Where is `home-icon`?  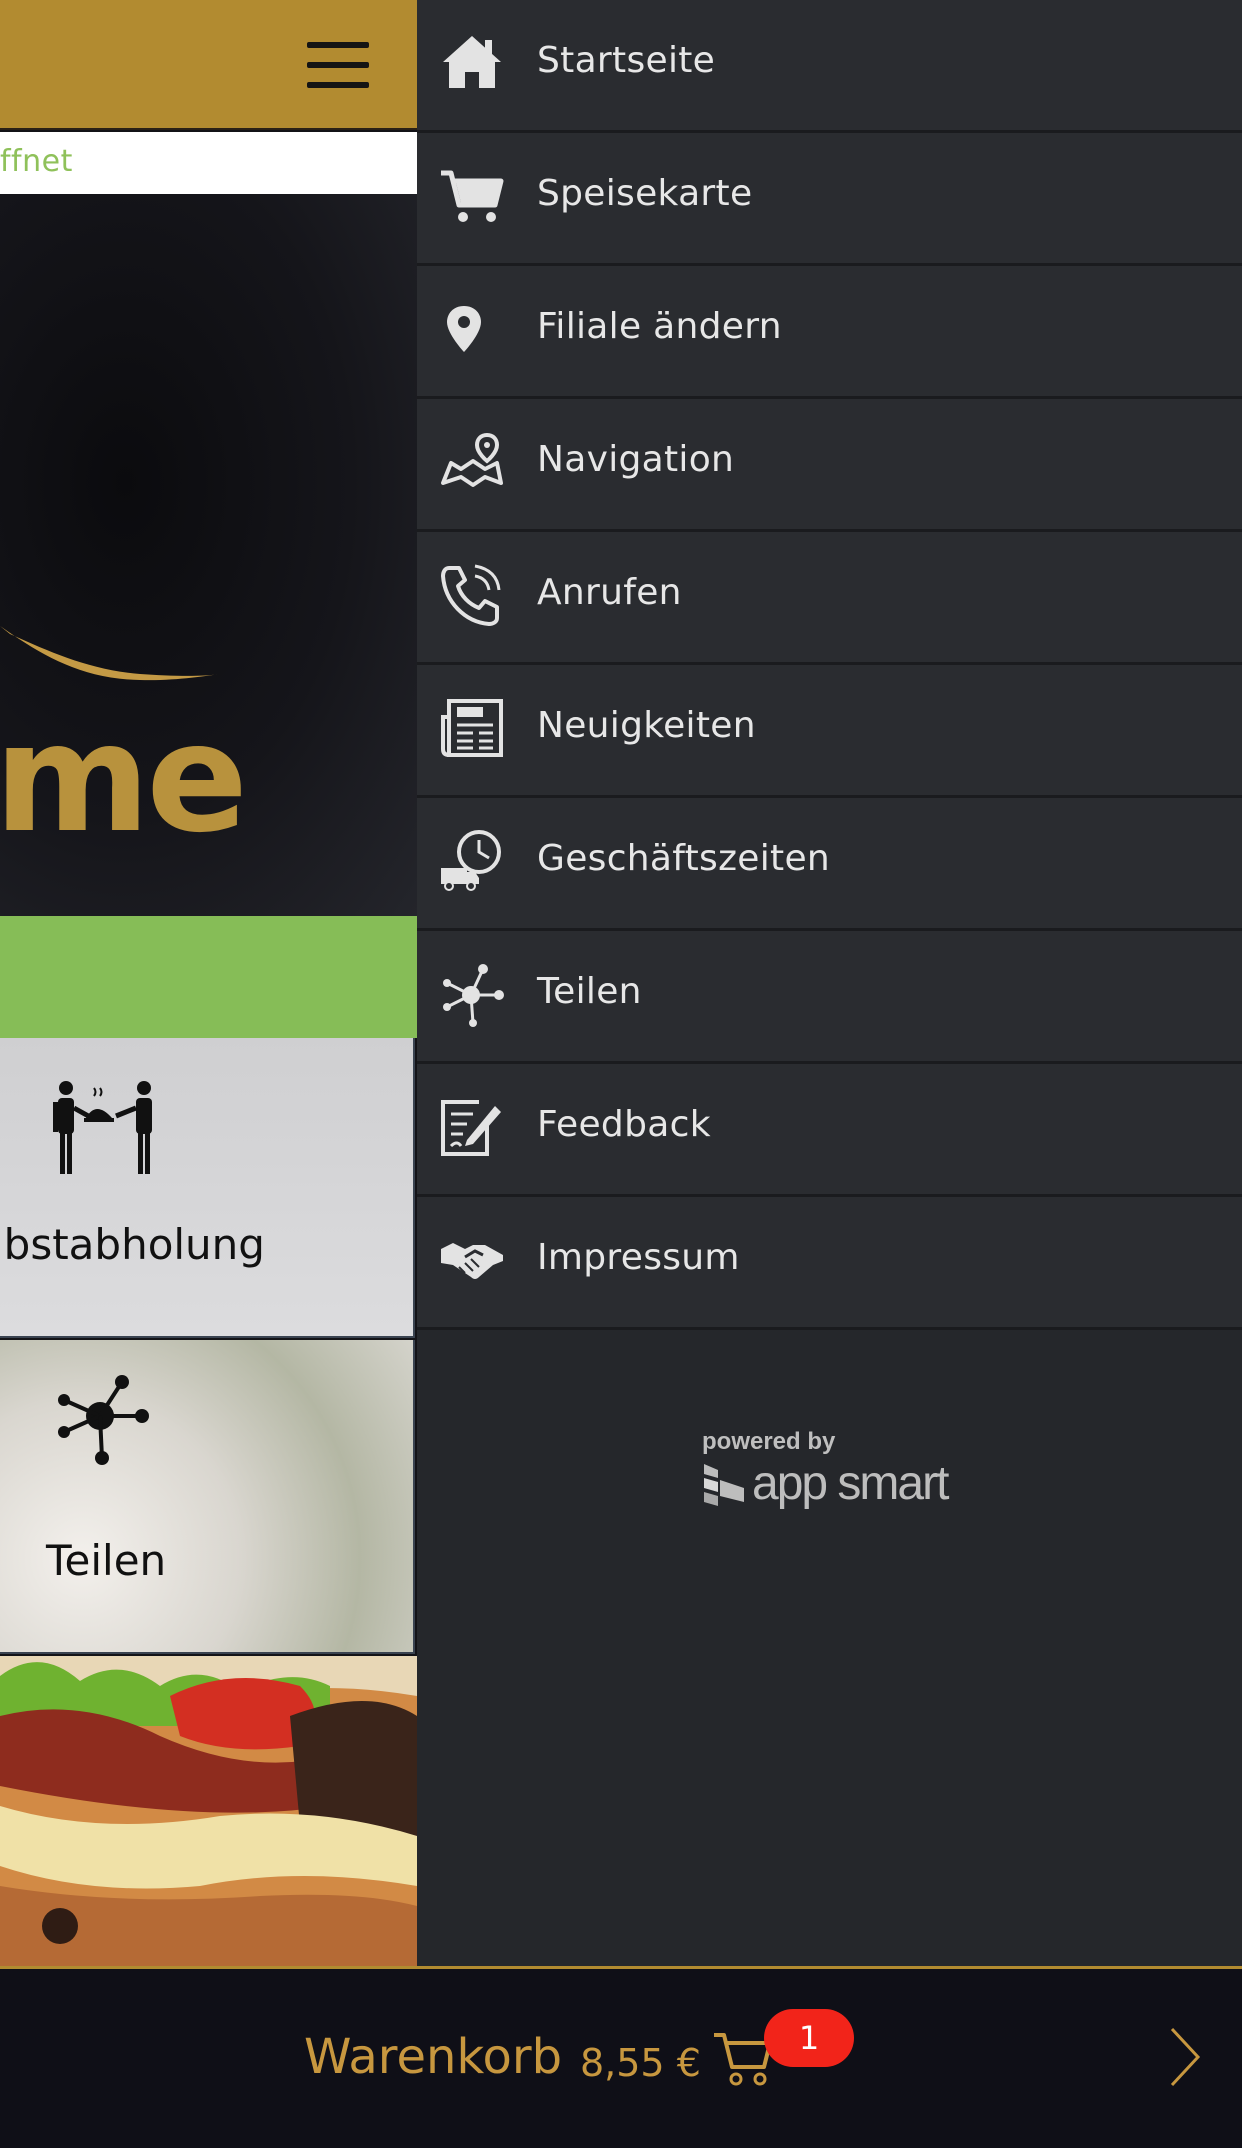
home-icon is located at coordinates (472, 62).